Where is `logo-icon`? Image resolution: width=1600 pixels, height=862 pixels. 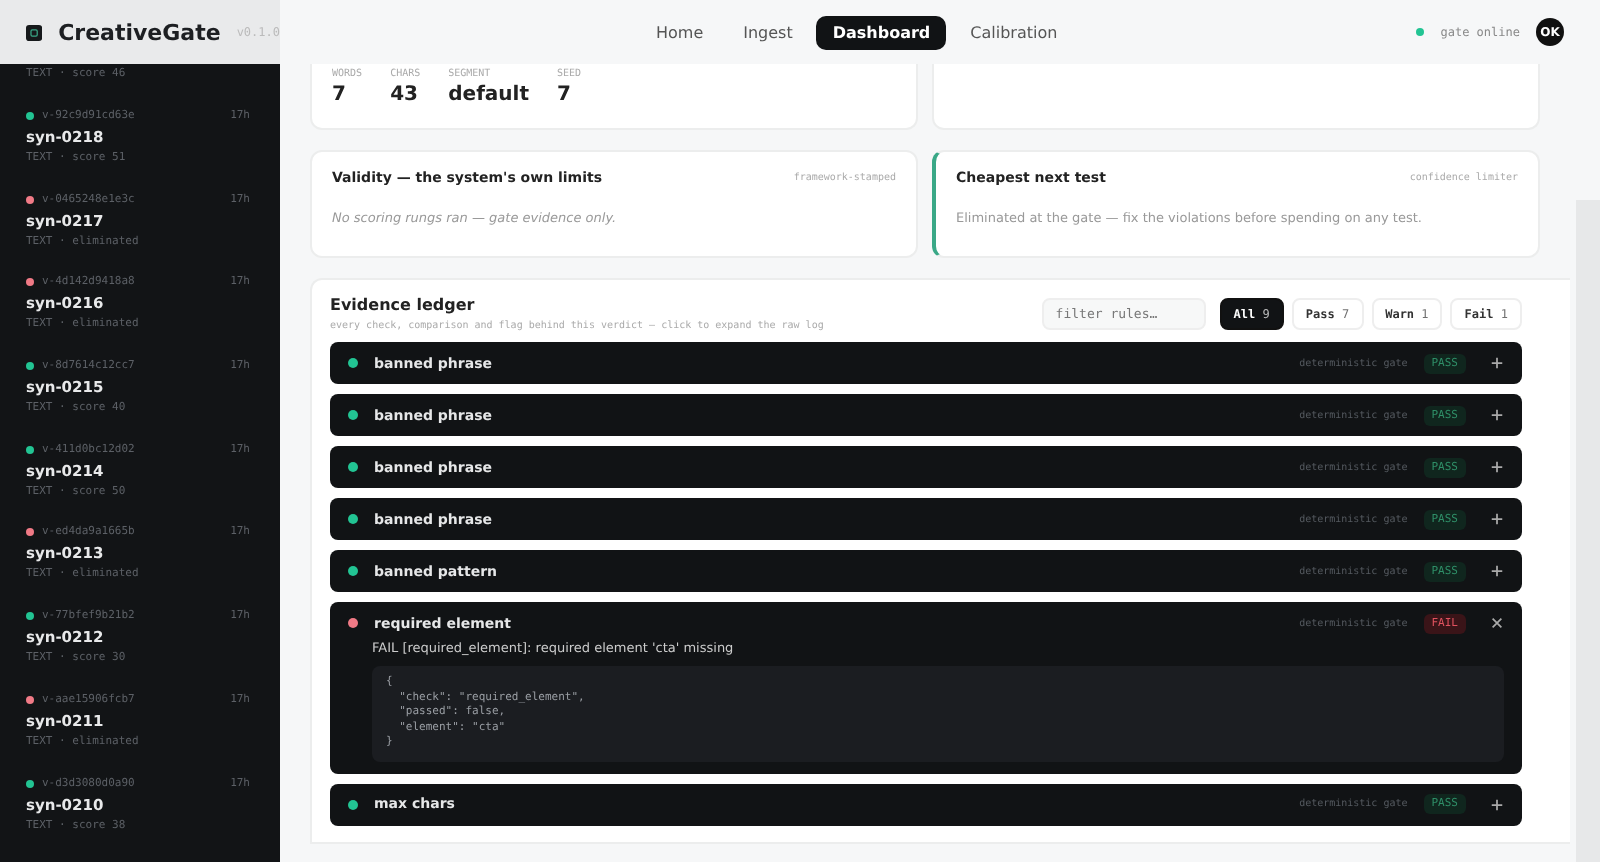
logo-icon is located at coordinates (34, 32).